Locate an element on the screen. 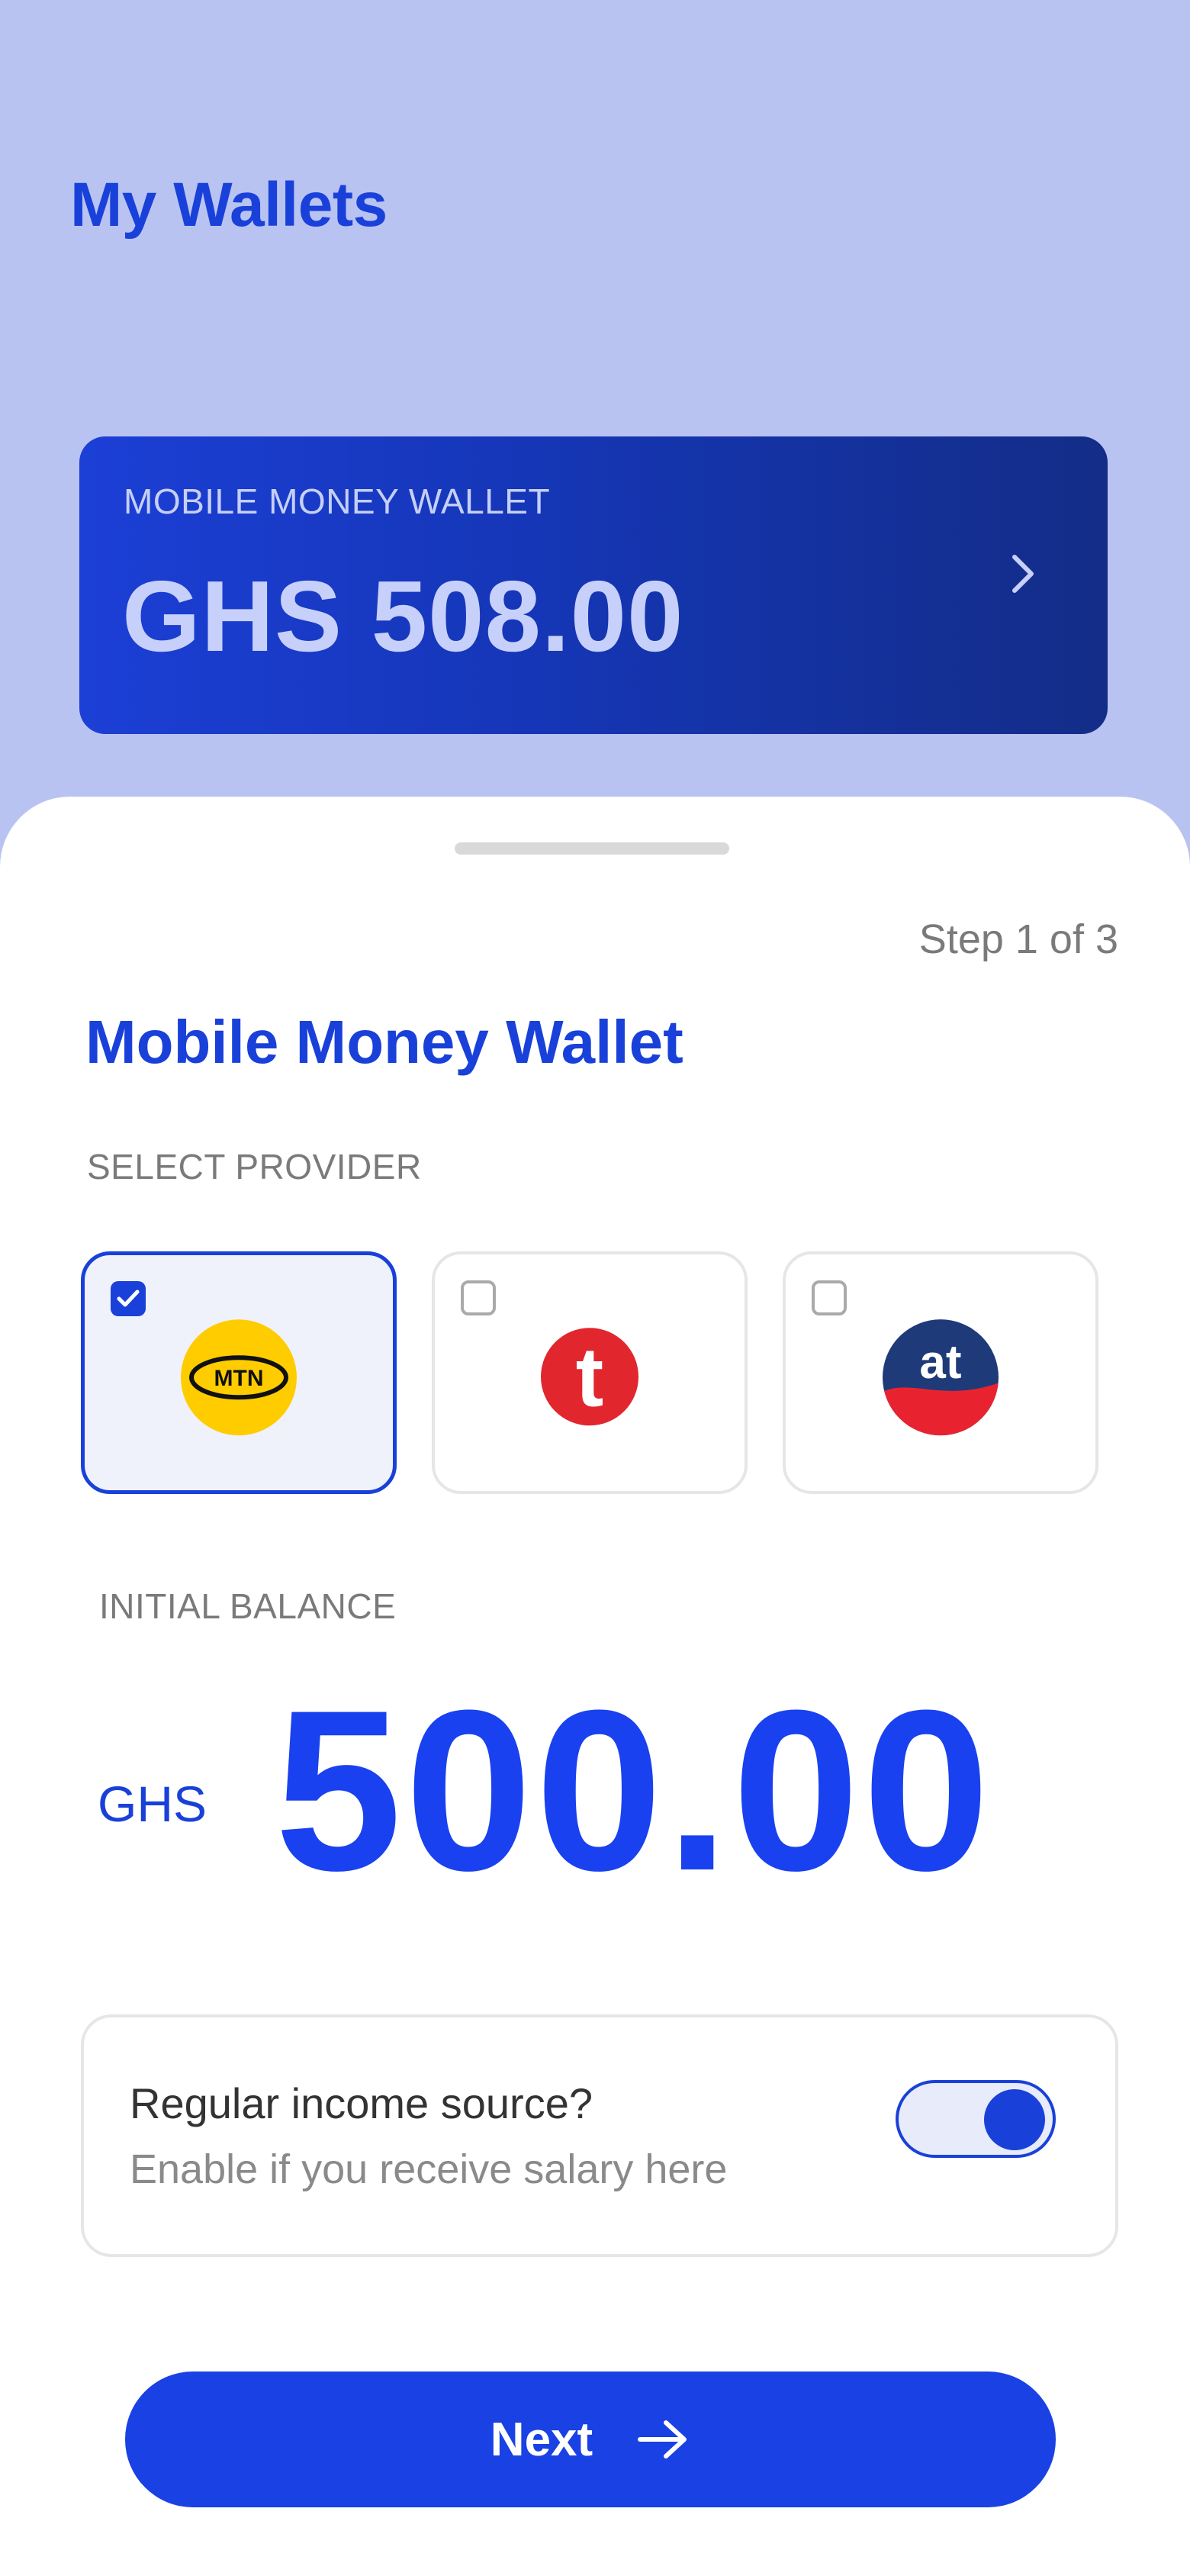 Image resolution: width=1190 pixels, height=2576 pixels. mtn-logo-icon: MTN is located at coordinates (239, 1377).